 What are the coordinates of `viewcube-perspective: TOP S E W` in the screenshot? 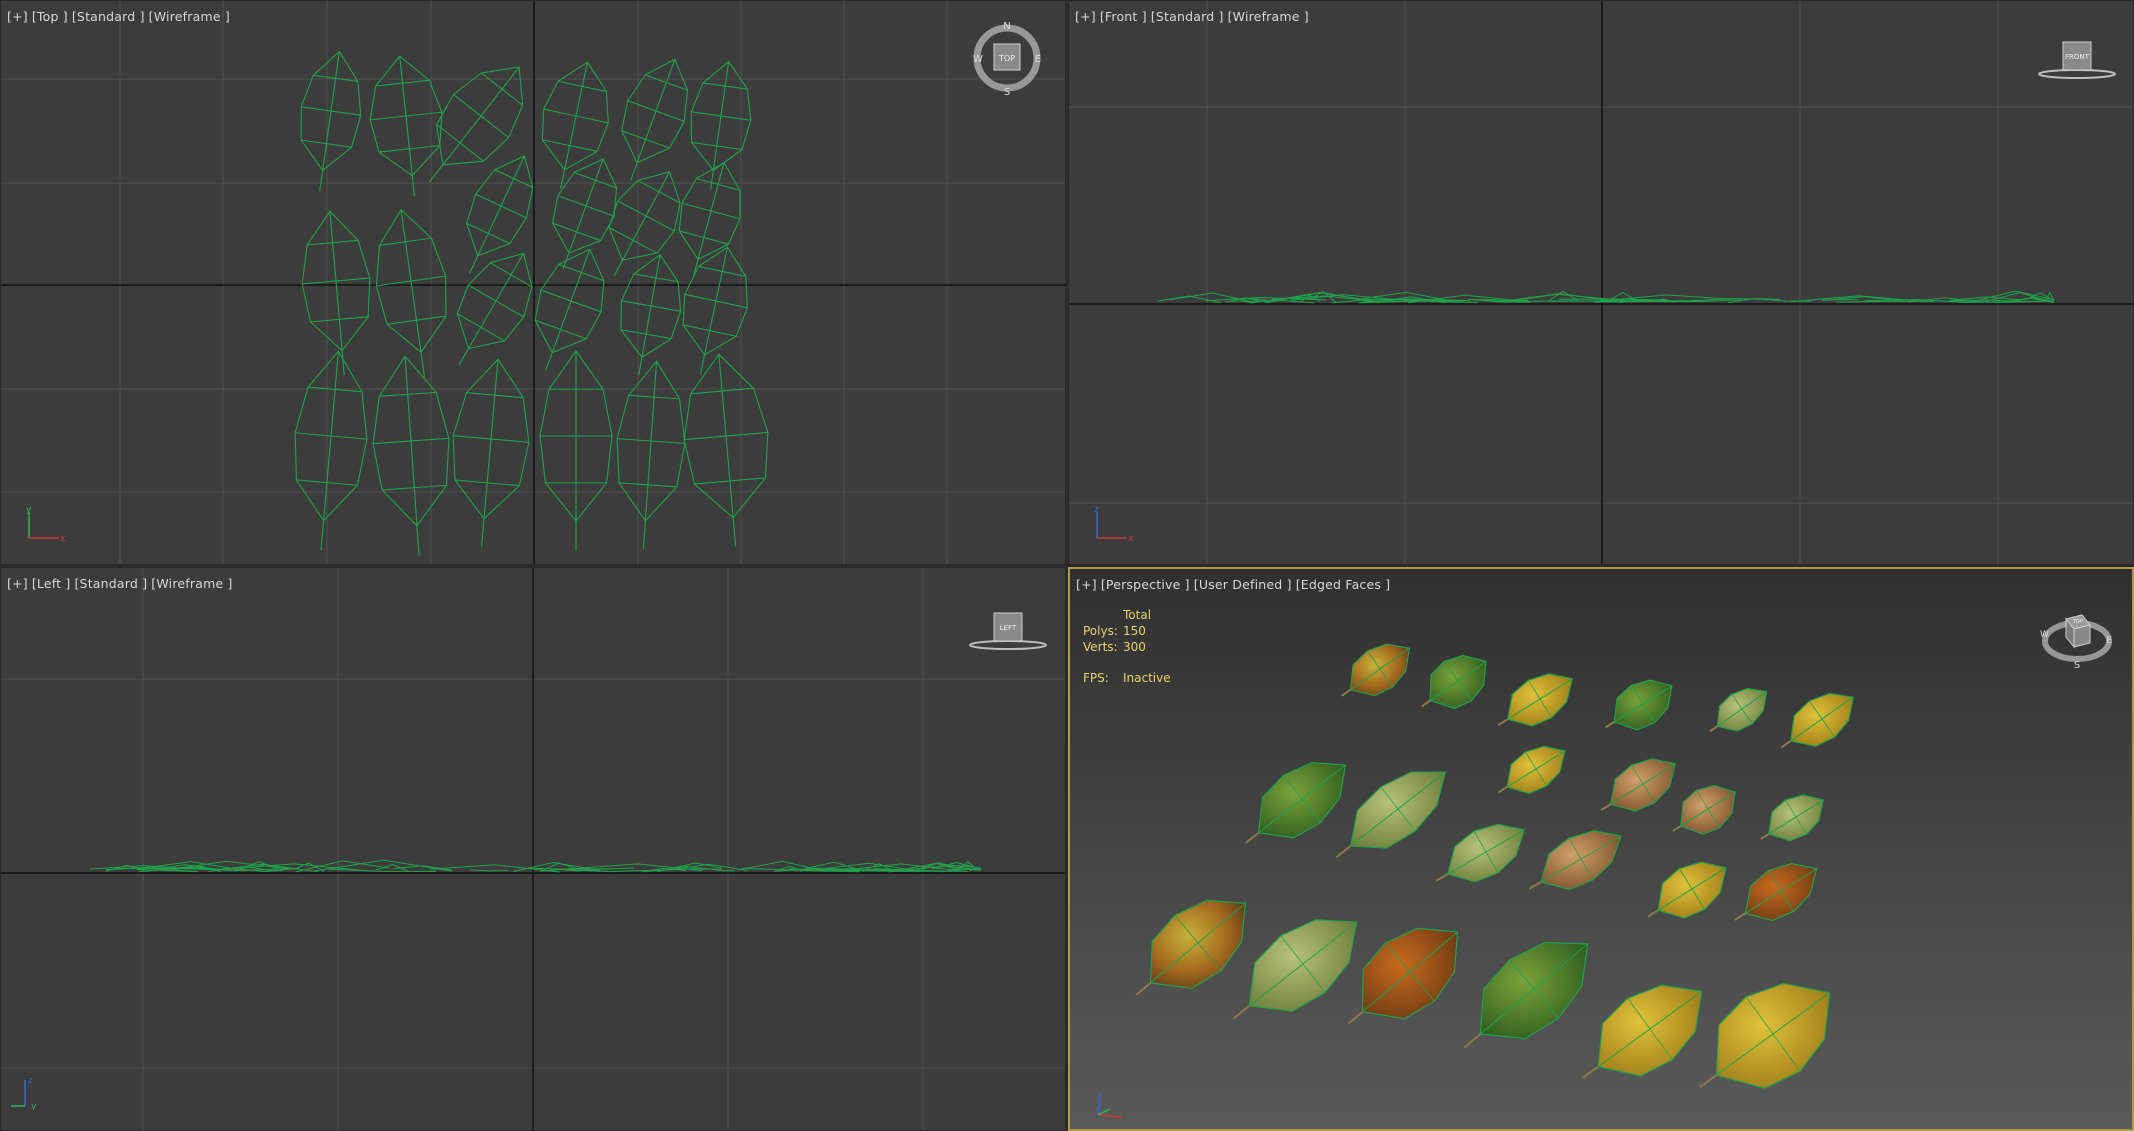 It's located at (2077, 638).